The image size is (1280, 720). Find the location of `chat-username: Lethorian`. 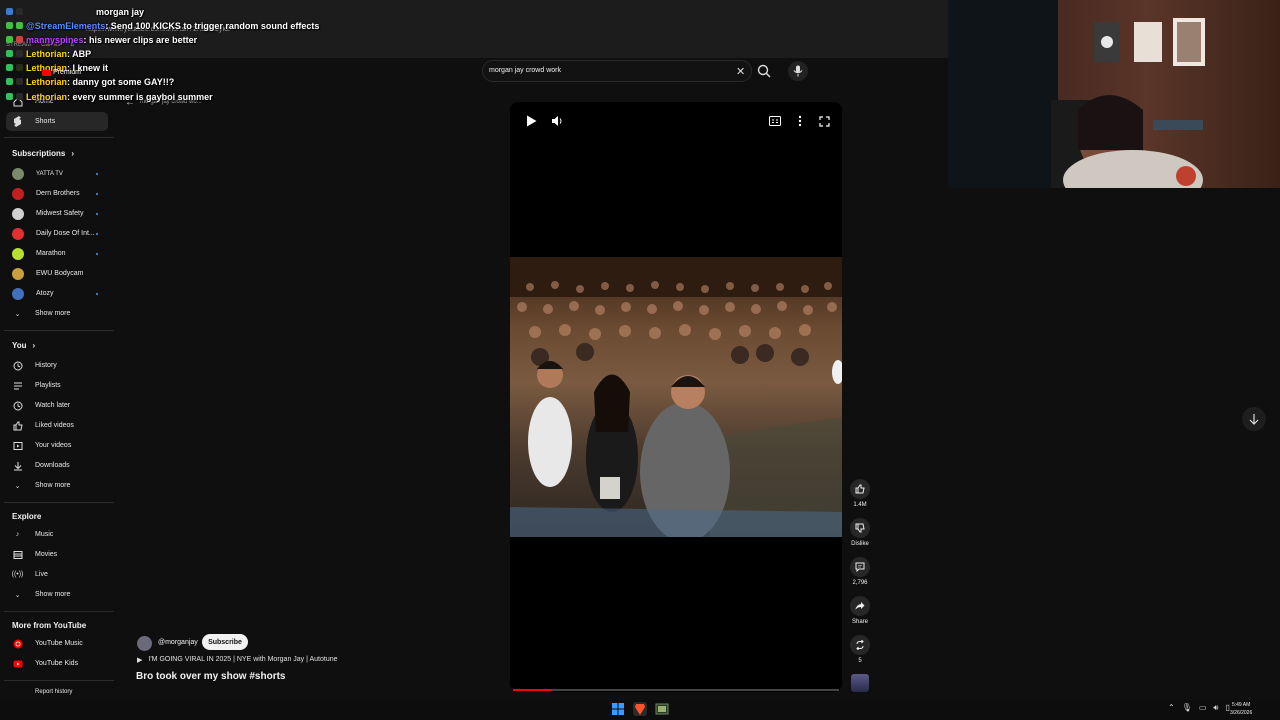

chat-username: Lethorian is located at coordinates (47, 53).